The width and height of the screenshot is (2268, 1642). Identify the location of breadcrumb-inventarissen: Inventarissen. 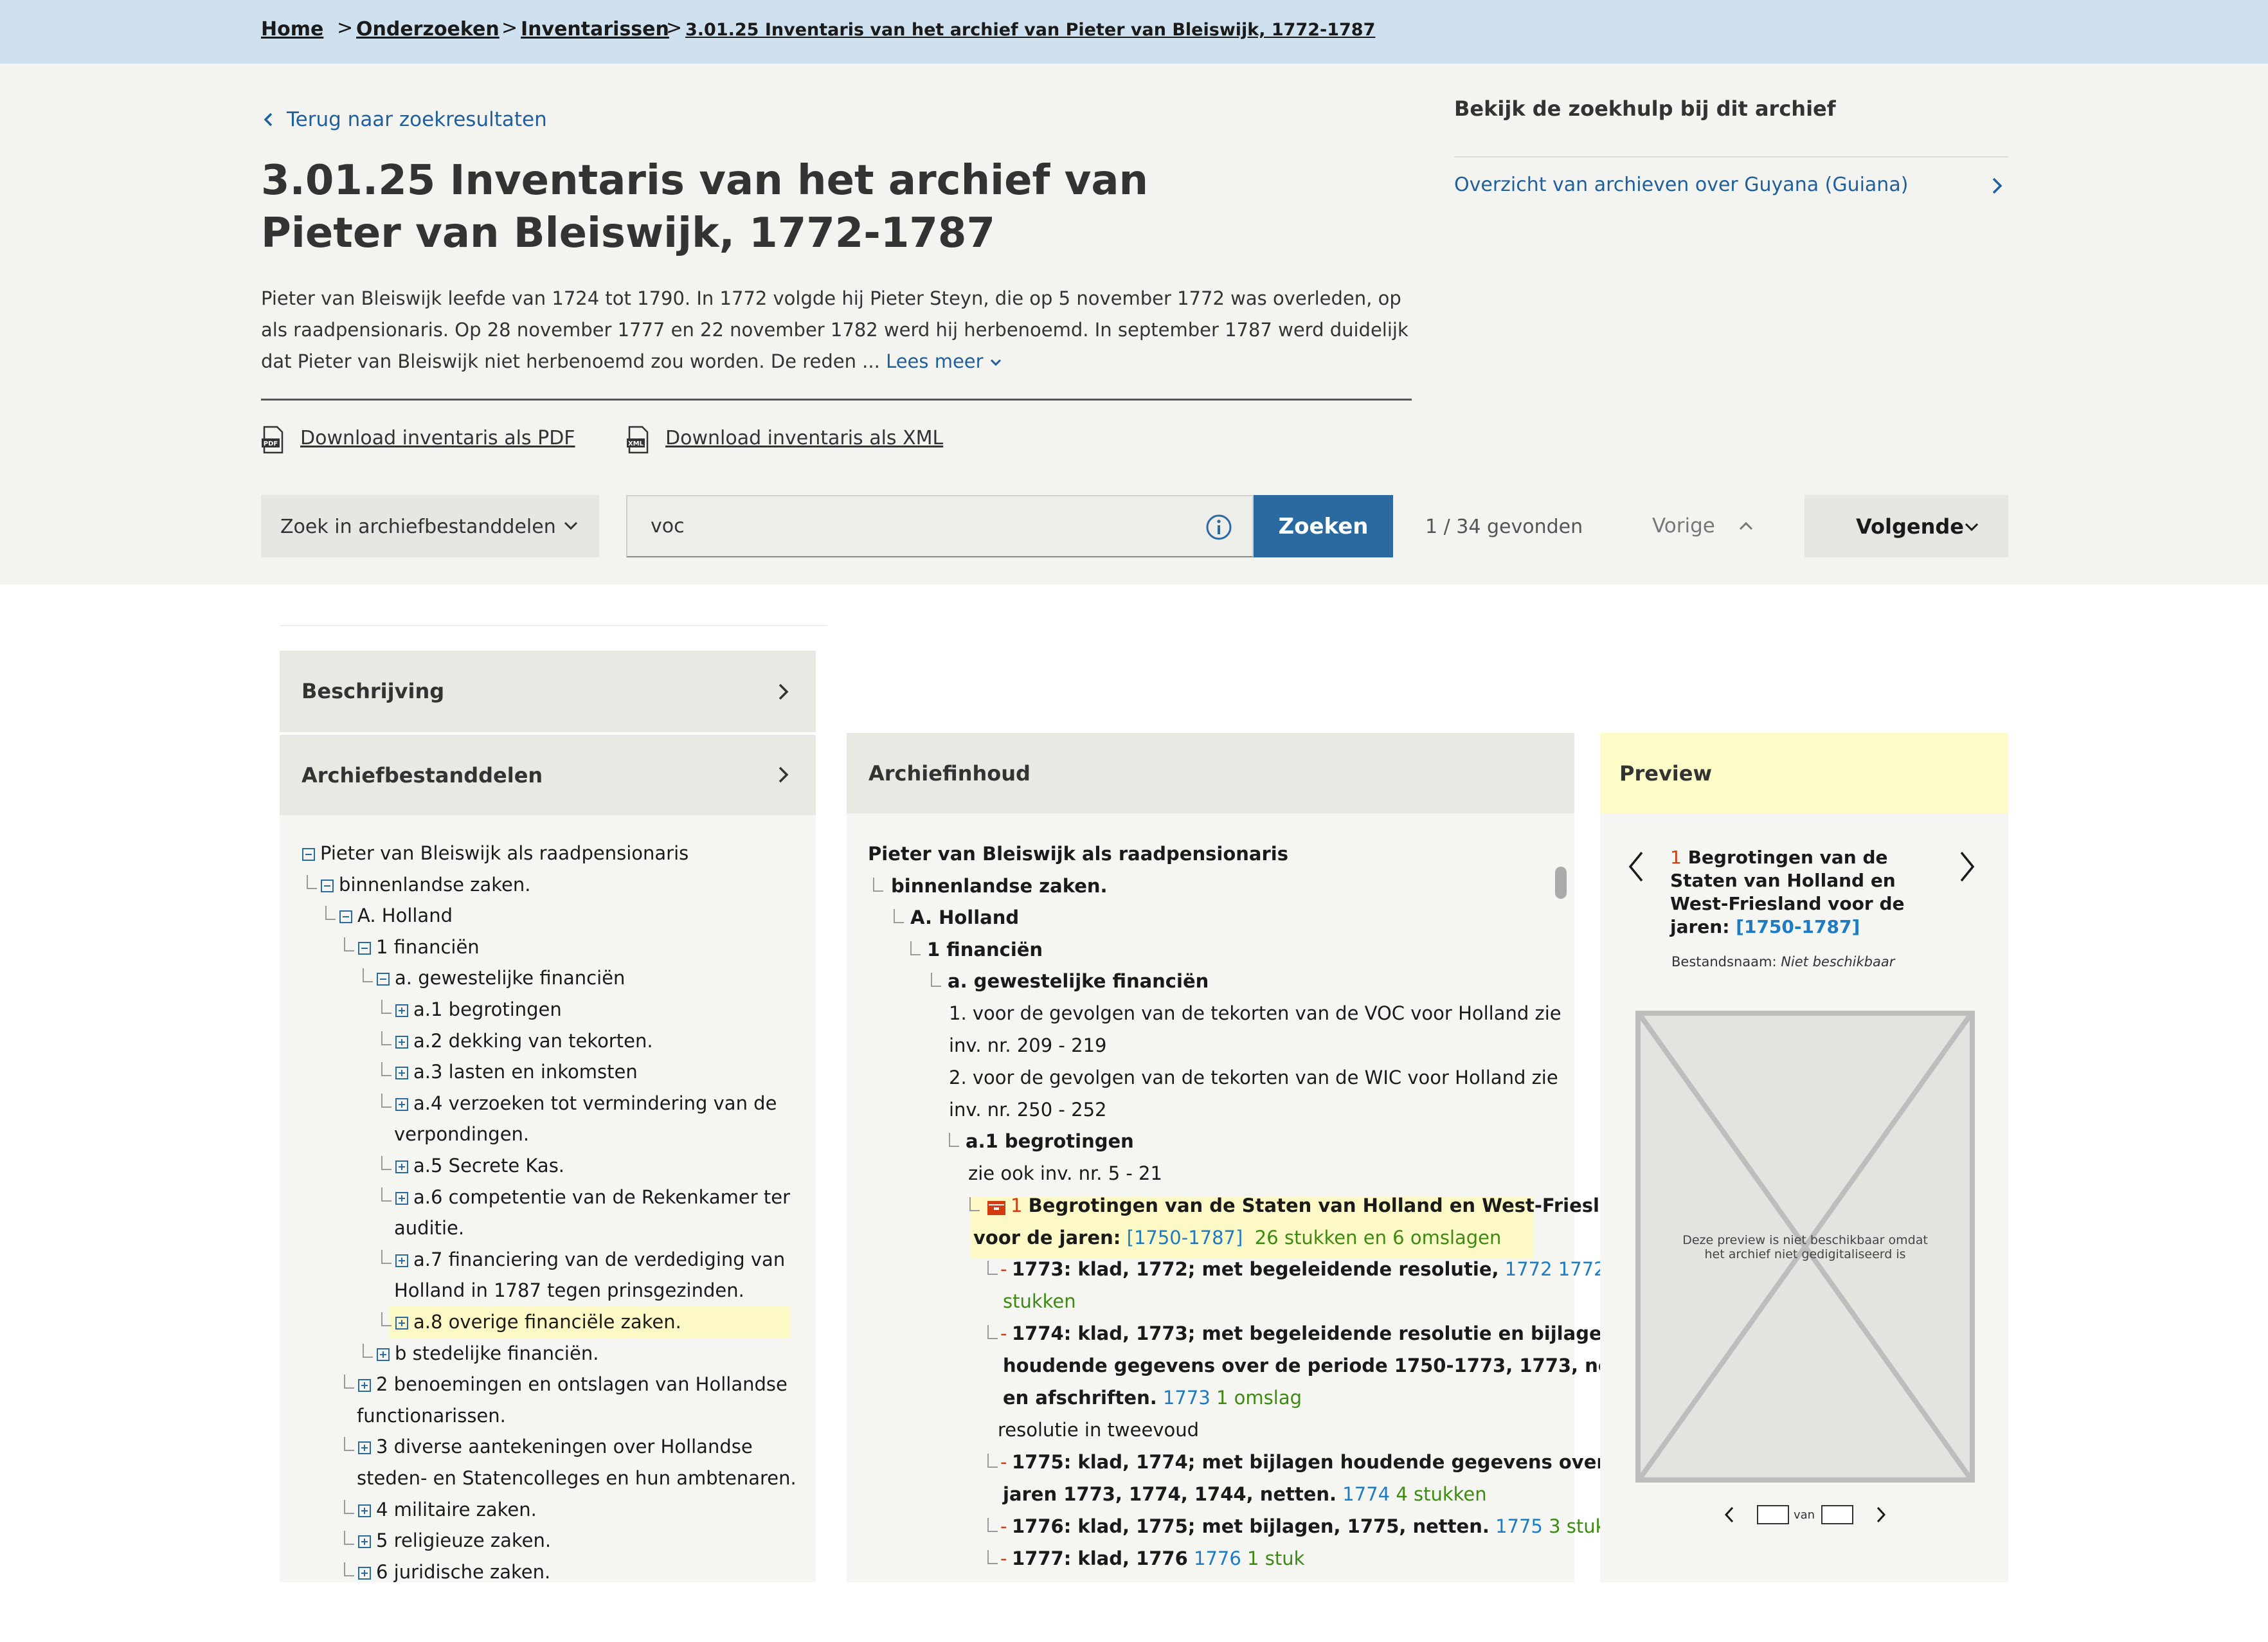
(595, 29).